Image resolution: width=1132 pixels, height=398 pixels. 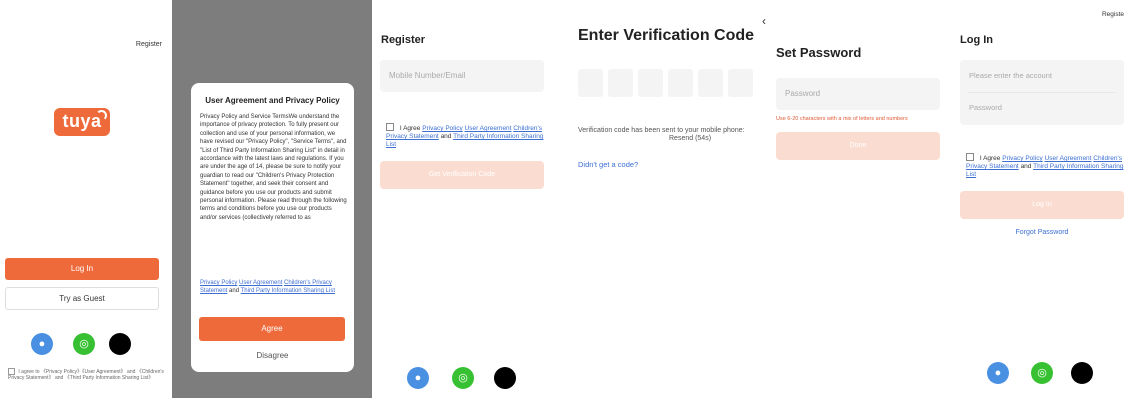 What do you see at coordinates (288, 291) in the screenshot?
I see `third-party-link: Third Party Information Sharing List` at bounding box center [288, 291].